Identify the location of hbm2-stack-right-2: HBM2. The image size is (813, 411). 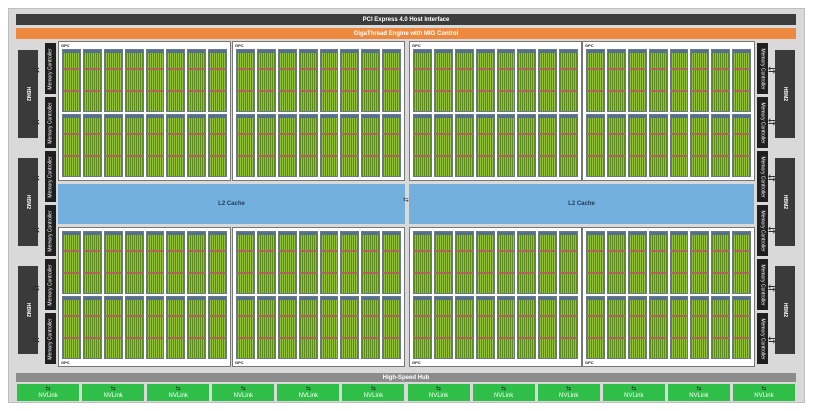
(785, 202).